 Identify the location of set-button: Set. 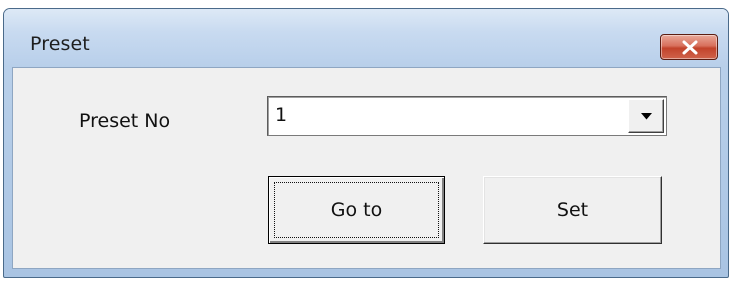
(572, 210).